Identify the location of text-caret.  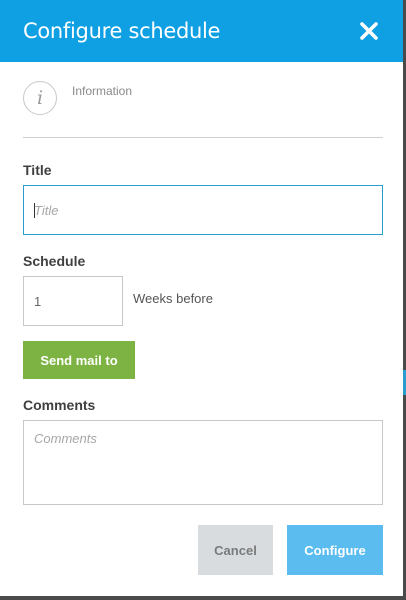
(34, 210).